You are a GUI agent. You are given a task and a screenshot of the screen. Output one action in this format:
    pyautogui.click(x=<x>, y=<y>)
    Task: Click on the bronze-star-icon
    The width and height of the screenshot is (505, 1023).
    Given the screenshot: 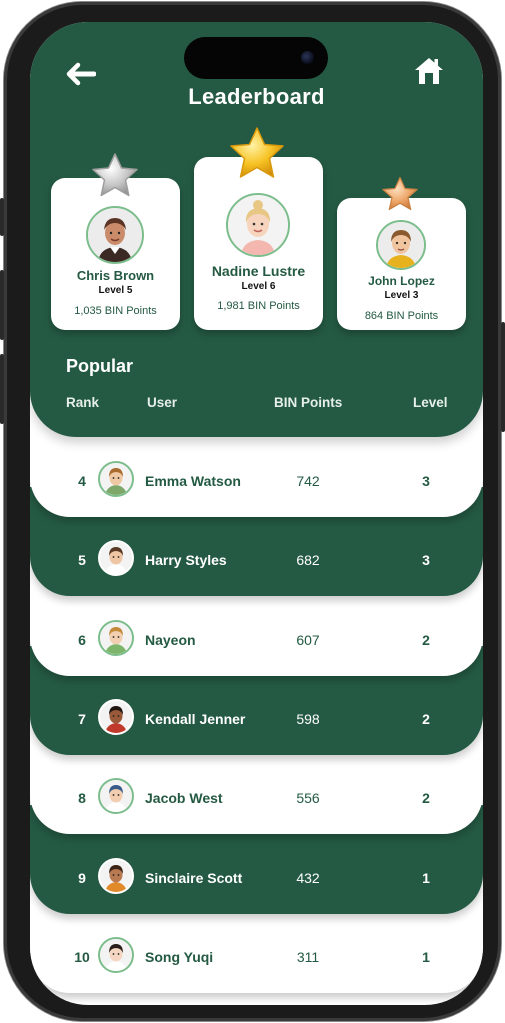 What is the action you would take?
    pyautogui.click(x=400, y=197)
    